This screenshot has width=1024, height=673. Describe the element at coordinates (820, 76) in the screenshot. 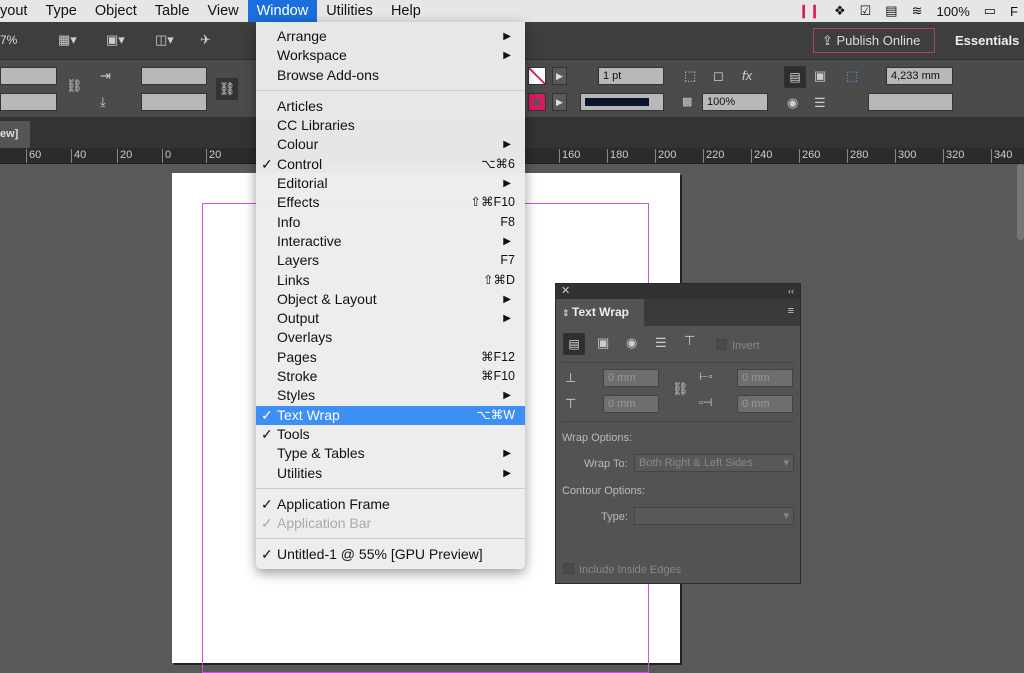

I see `wrap-bbox-icon: ▣` at that location.